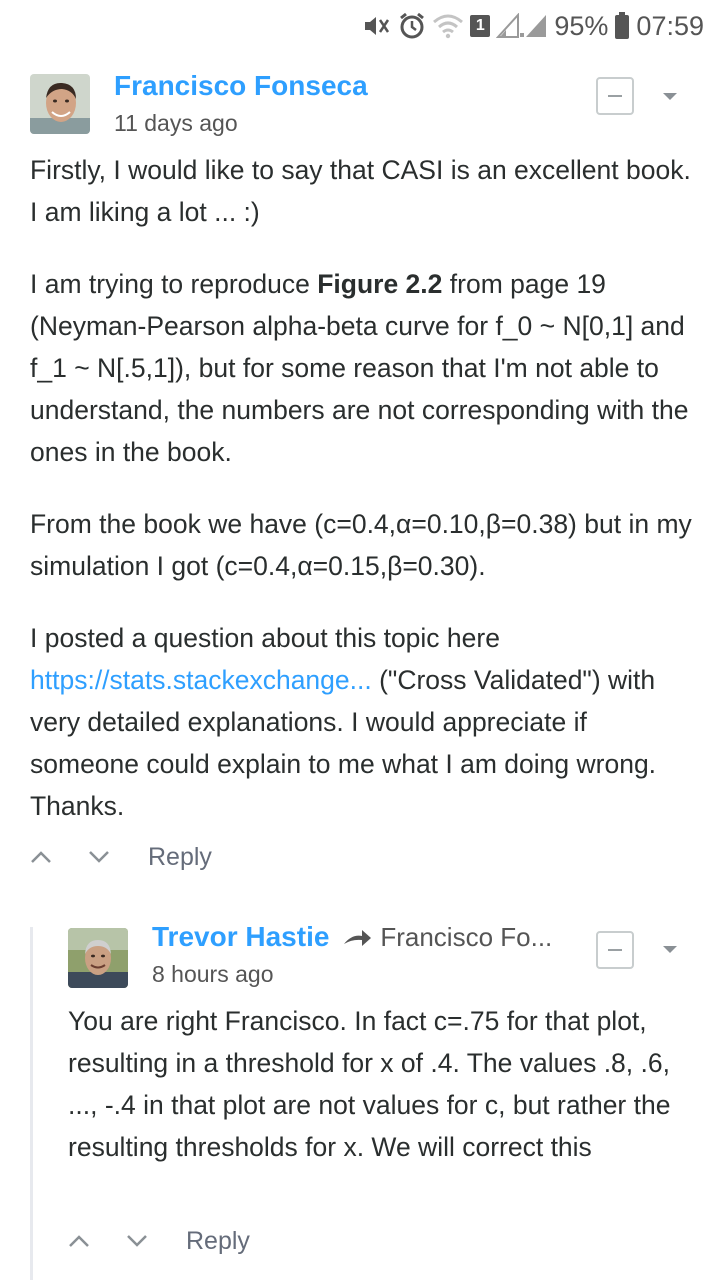 The height and width of the screenshot is (1280, 720). Describe the element at coordinates (176, 123) in the screenshot. I see `timestamp: 11 days ago` at that location.